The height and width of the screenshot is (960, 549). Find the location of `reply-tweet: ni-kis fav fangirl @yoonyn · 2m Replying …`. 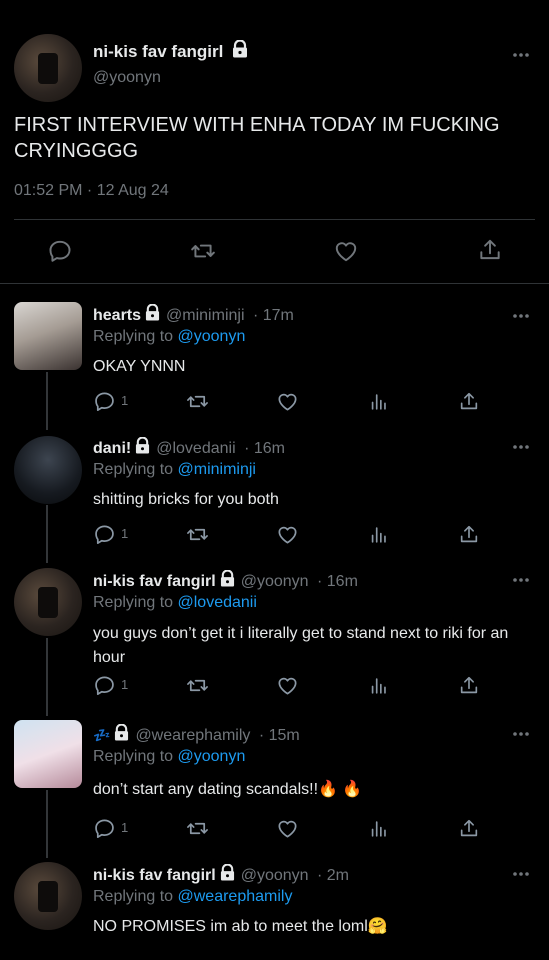

reply-tweet: ni-kis fav fangirl @yoonyn · 2m Replying … is located at coordinates (274, 911).